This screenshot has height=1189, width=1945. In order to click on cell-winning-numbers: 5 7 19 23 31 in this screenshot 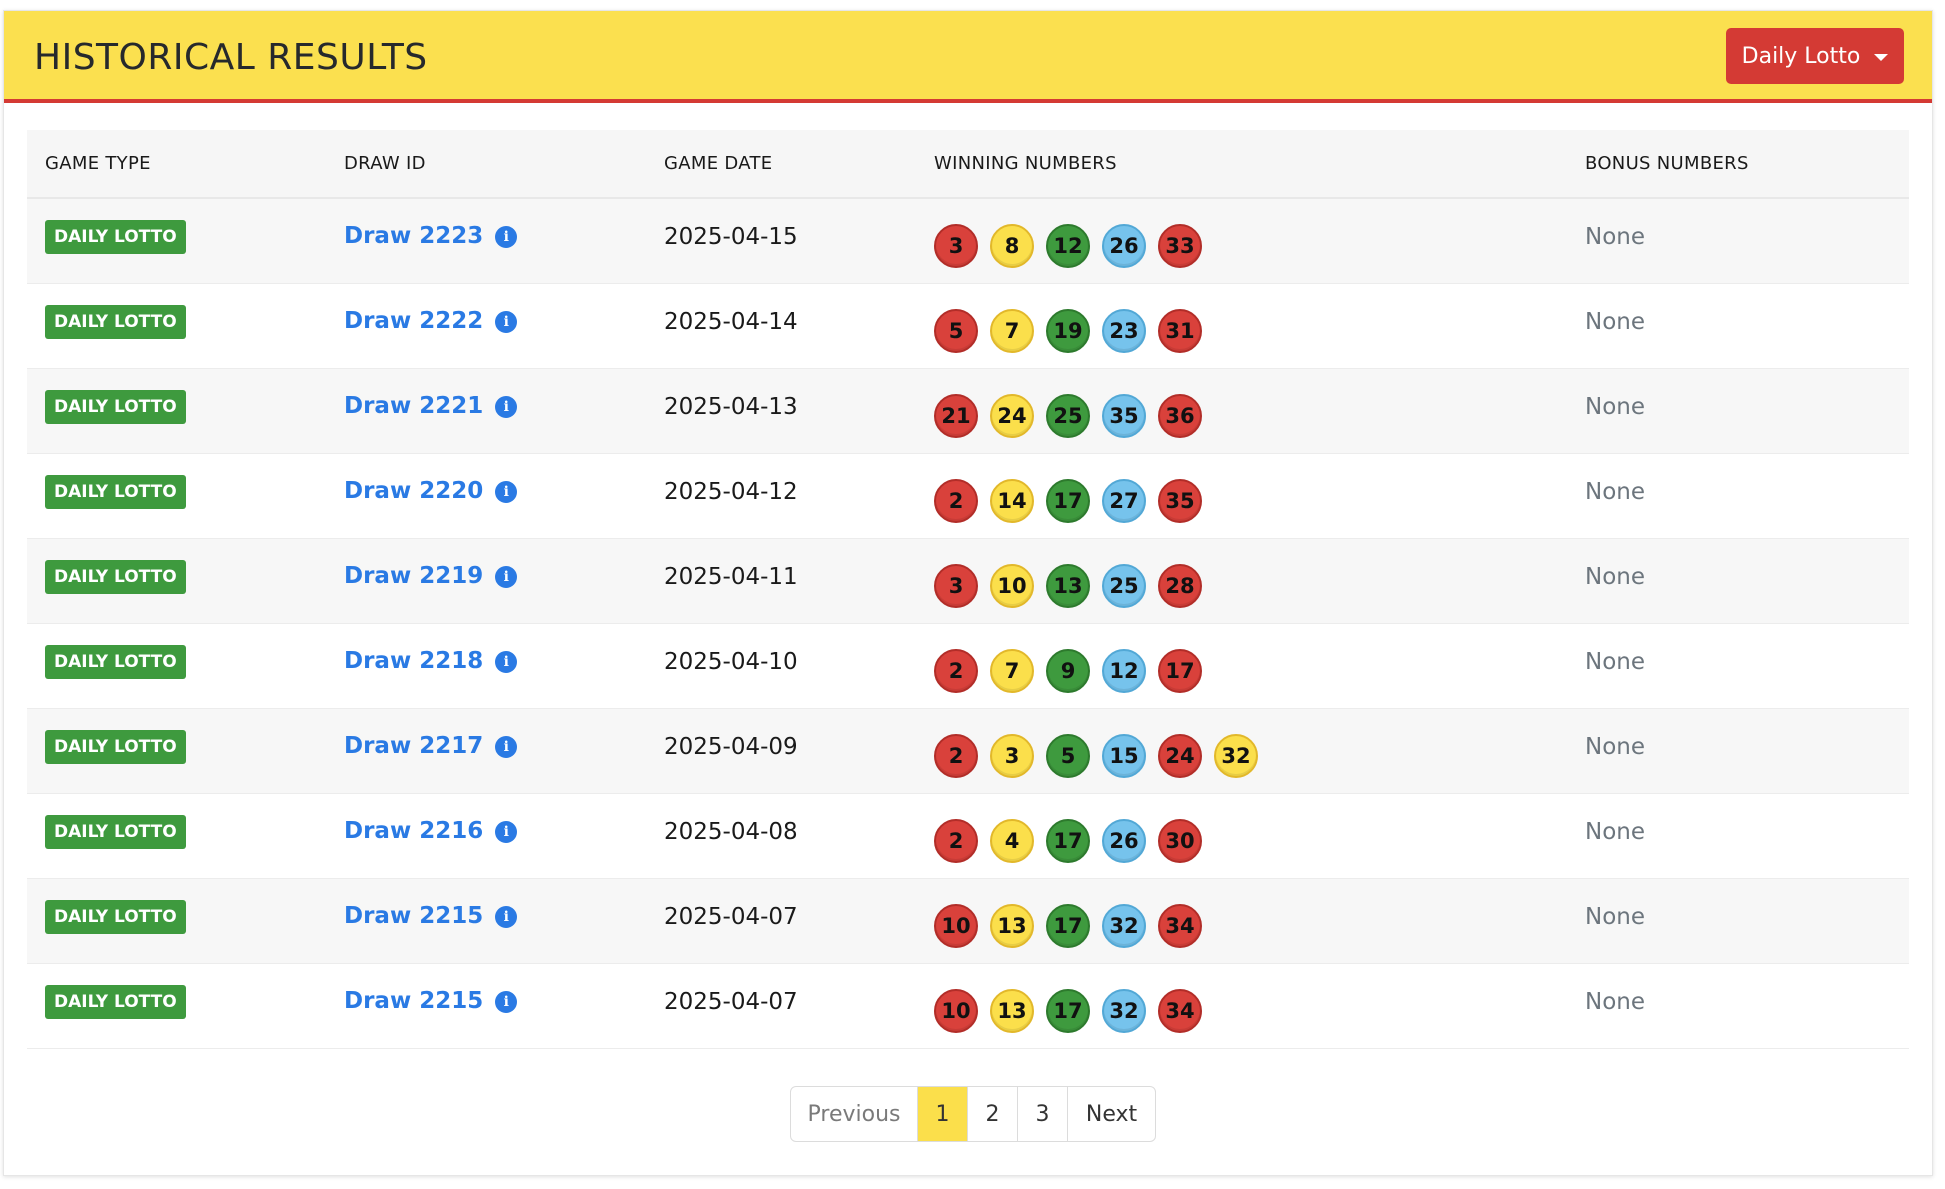, I will do `click(1241, 325)`.